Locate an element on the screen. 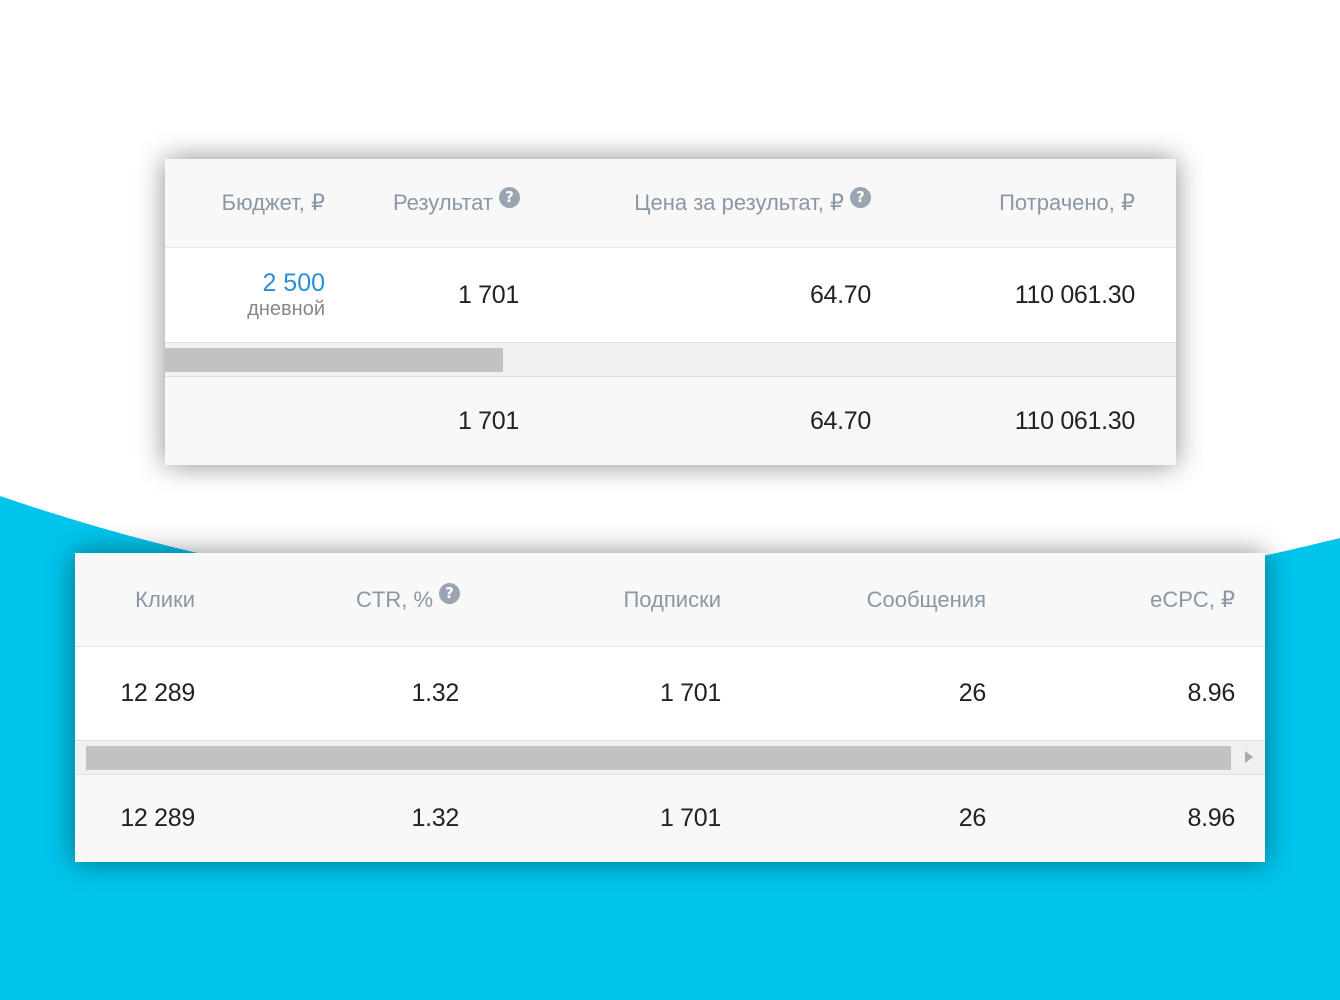  header-ecpc: eCPC, ₽ is located at coordinates (1135, 599).